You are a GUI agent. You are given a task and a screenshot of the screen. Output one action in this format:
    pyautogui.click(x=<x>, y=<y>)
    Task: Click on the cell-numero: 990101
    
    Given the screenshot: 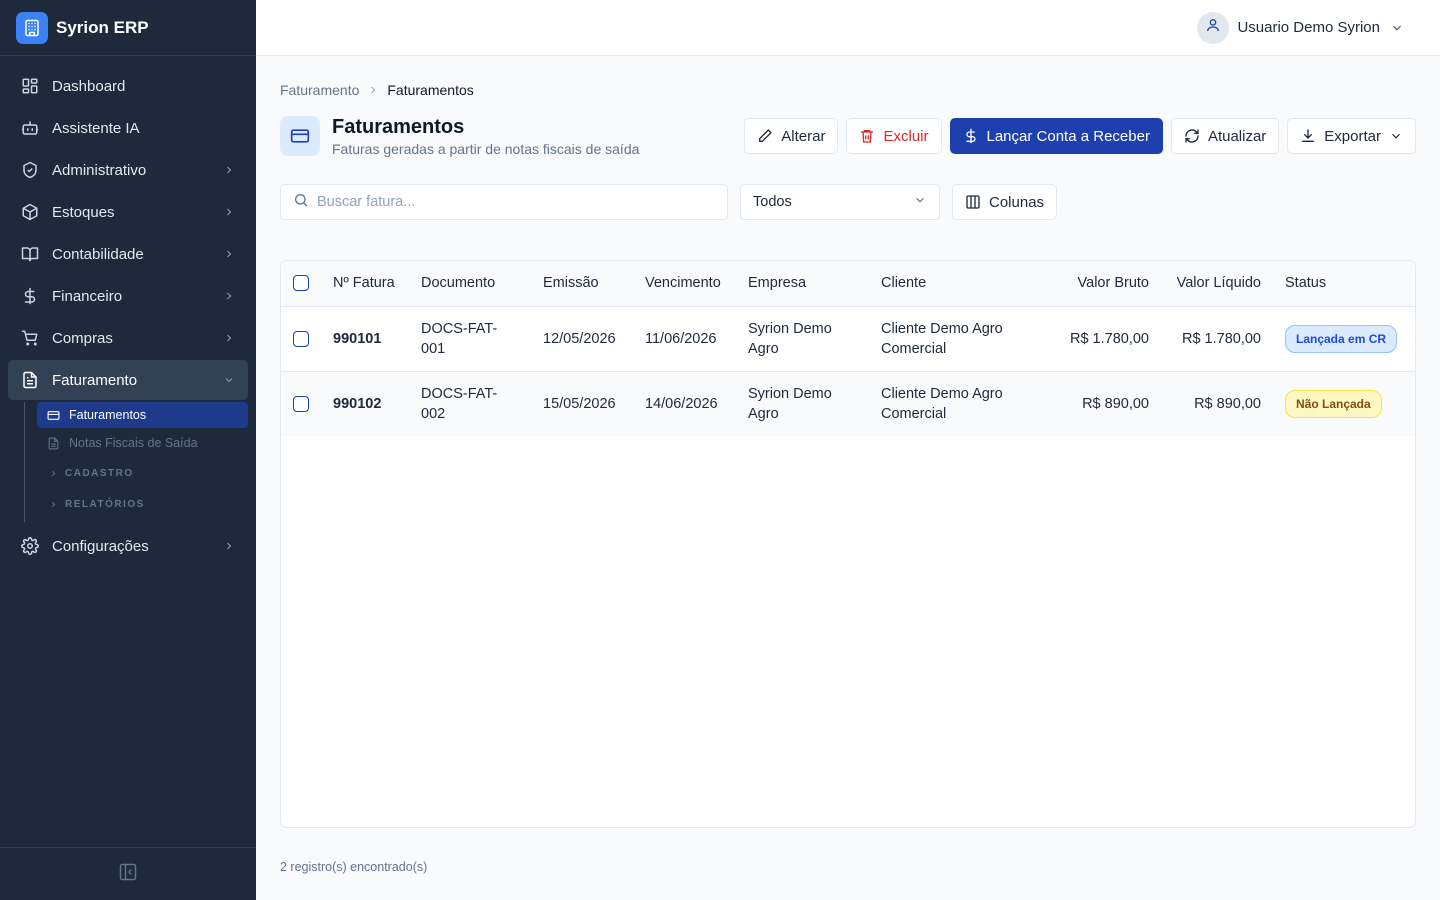 What is the action you would take?
    pyautogui.click(x=357, y=338)
    